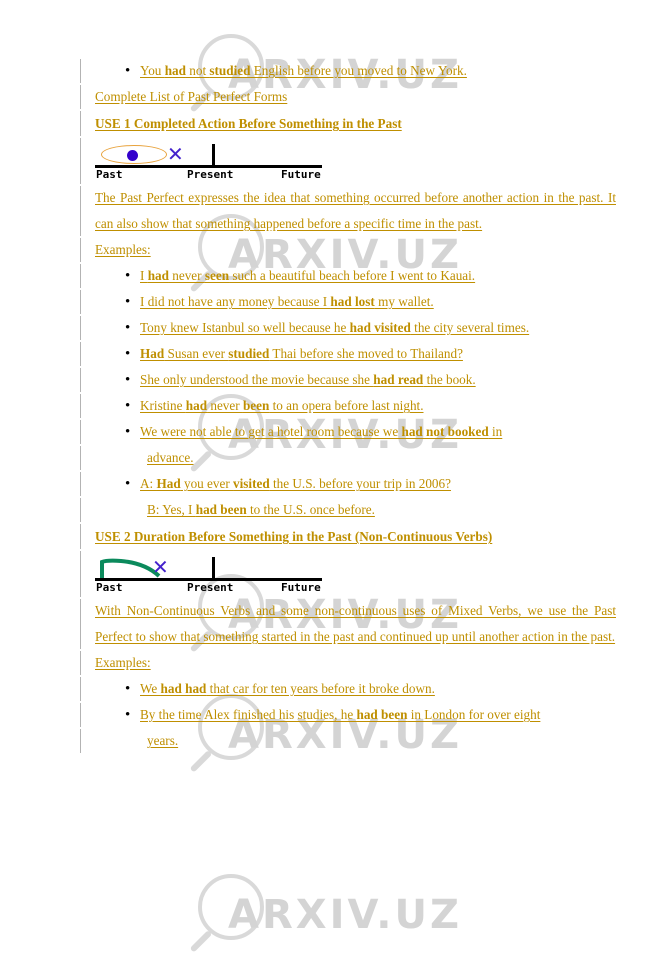 The width and height of the screenshot is (661, 954). I want to click on body-text: to an opera before last night., so click(346, 405).